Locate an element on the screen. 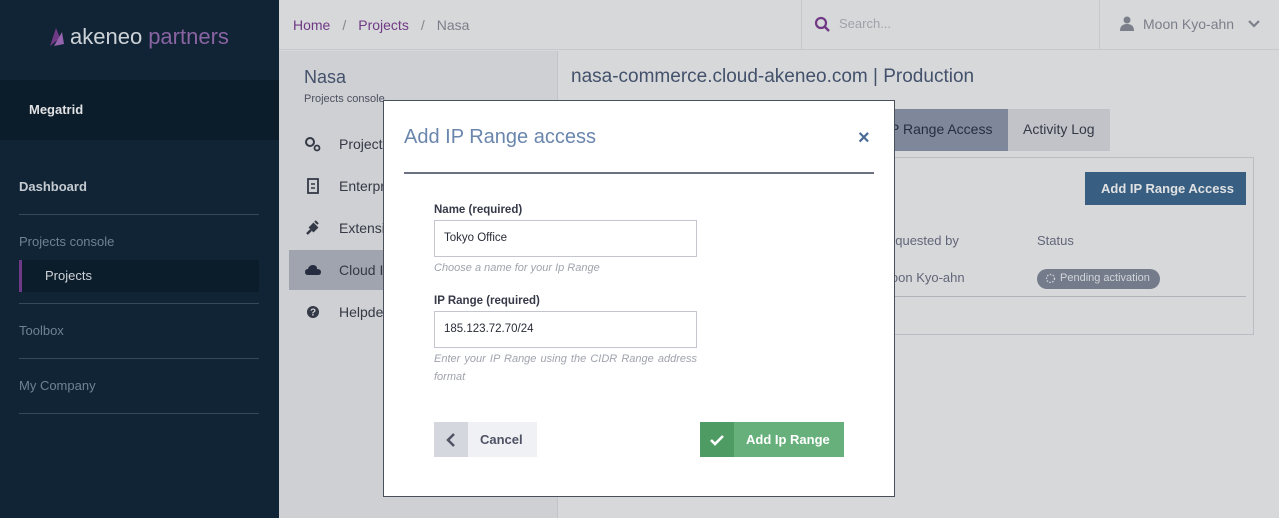 The height and width of the screenshot is (518, 1279). check-icon is located at coordinates (717, 439).